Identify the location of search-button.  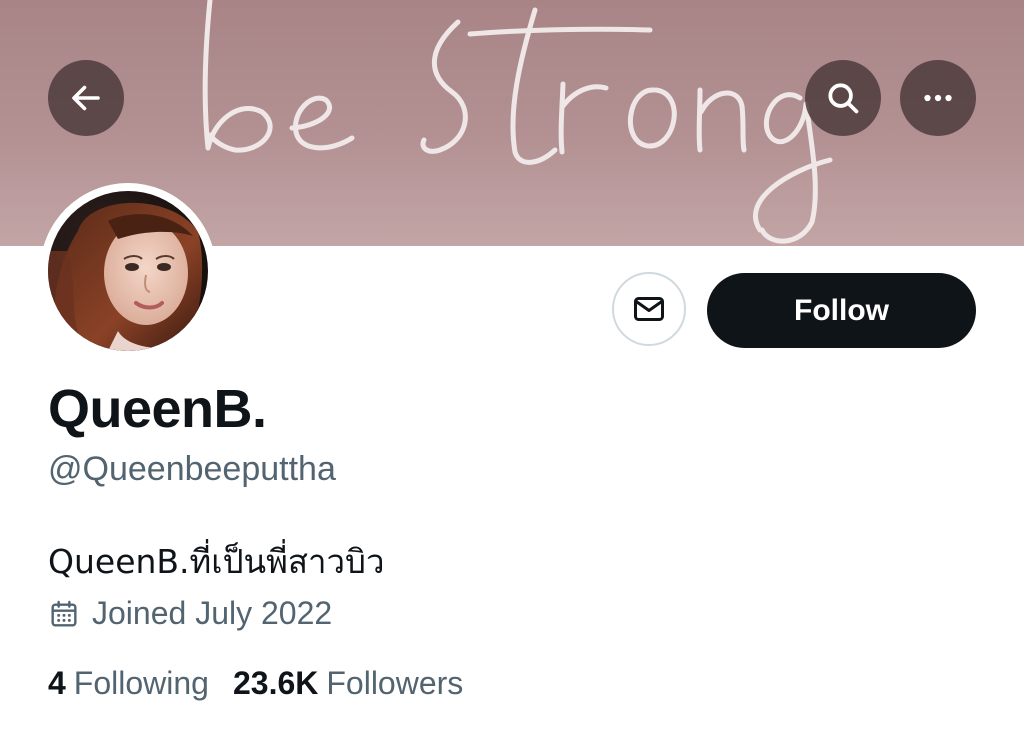
(843, 98).